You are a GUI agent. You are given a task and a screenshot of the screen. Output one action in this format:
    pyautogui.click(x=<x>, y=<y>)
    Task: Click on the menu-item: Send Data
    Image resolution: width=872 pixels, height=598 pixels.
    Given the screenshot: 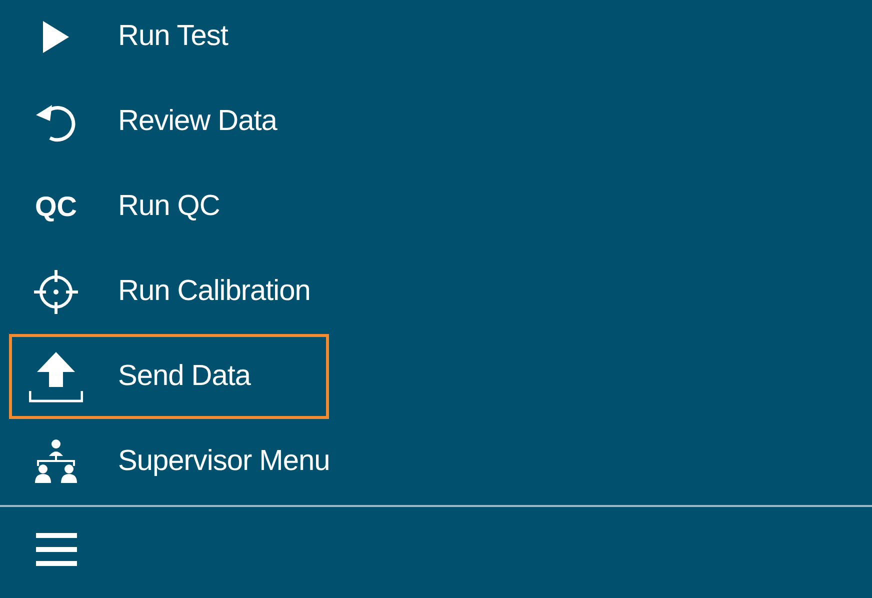 What is the action you would take?
    pyautogui.click(x=169, y=376)
    